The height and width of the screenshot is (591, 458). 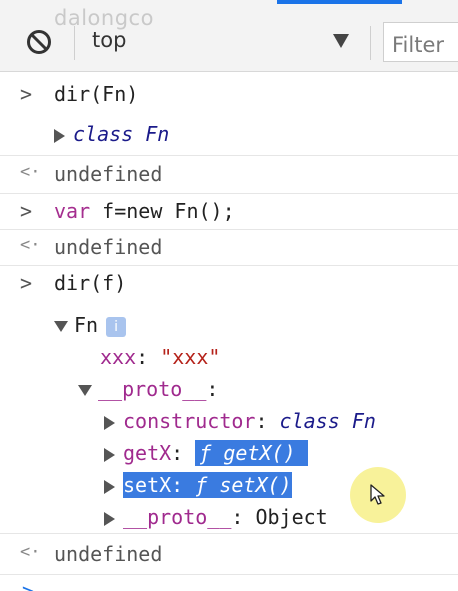 I want to click on tree-node-proto: __proto__:, so click(x=148, y=389).